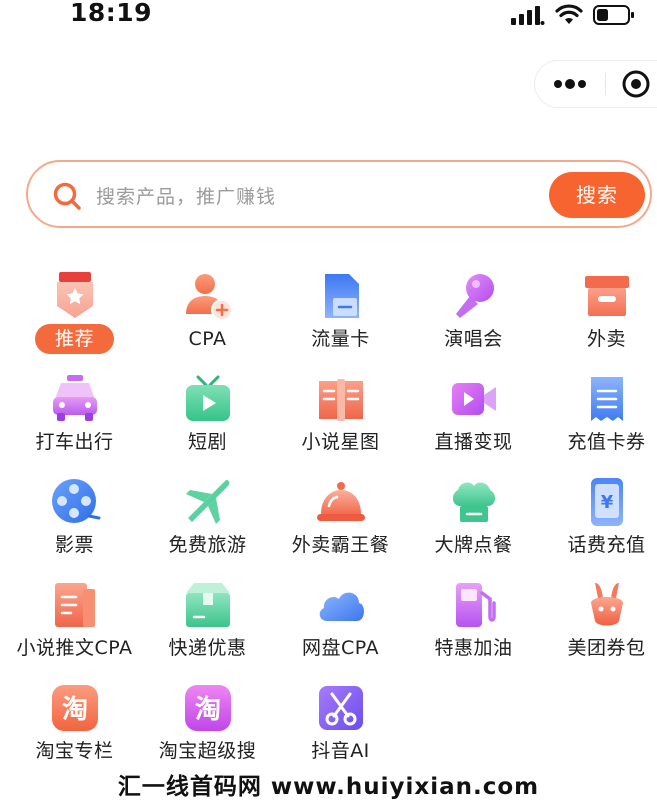  I want to click on category-label: 特惠加油, so click(473, 648).